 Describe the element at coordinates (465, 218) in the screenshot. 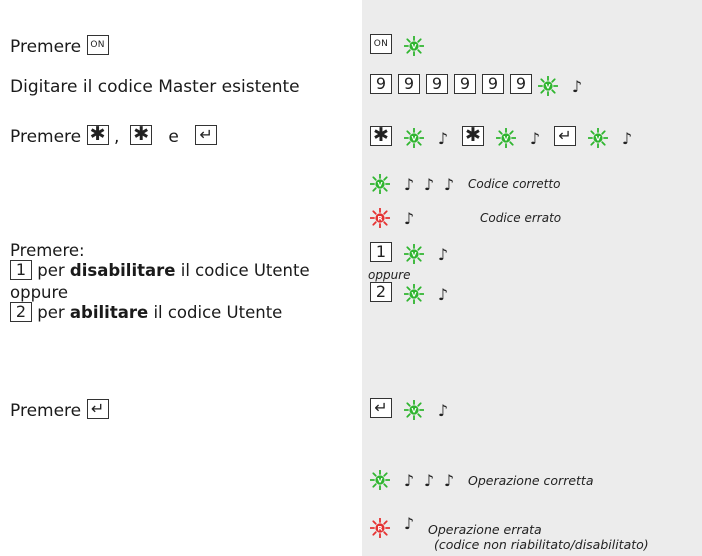

I see `panel-row-code-wrong: R ♪ Codice errato` at that location.